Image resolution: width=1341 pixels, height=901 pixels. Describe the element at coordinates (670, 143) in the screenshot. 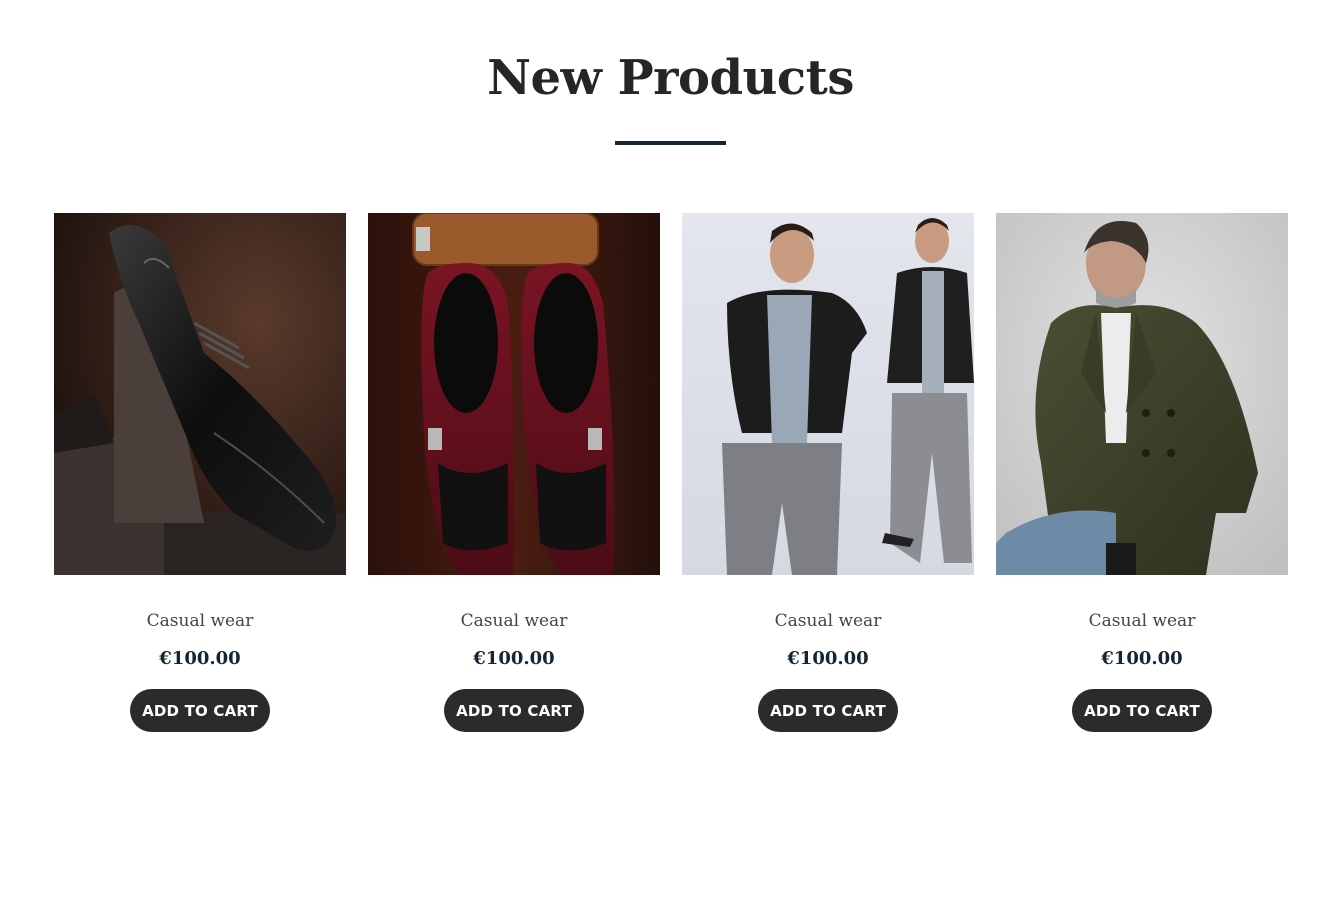

I see `title-underline` at that location.